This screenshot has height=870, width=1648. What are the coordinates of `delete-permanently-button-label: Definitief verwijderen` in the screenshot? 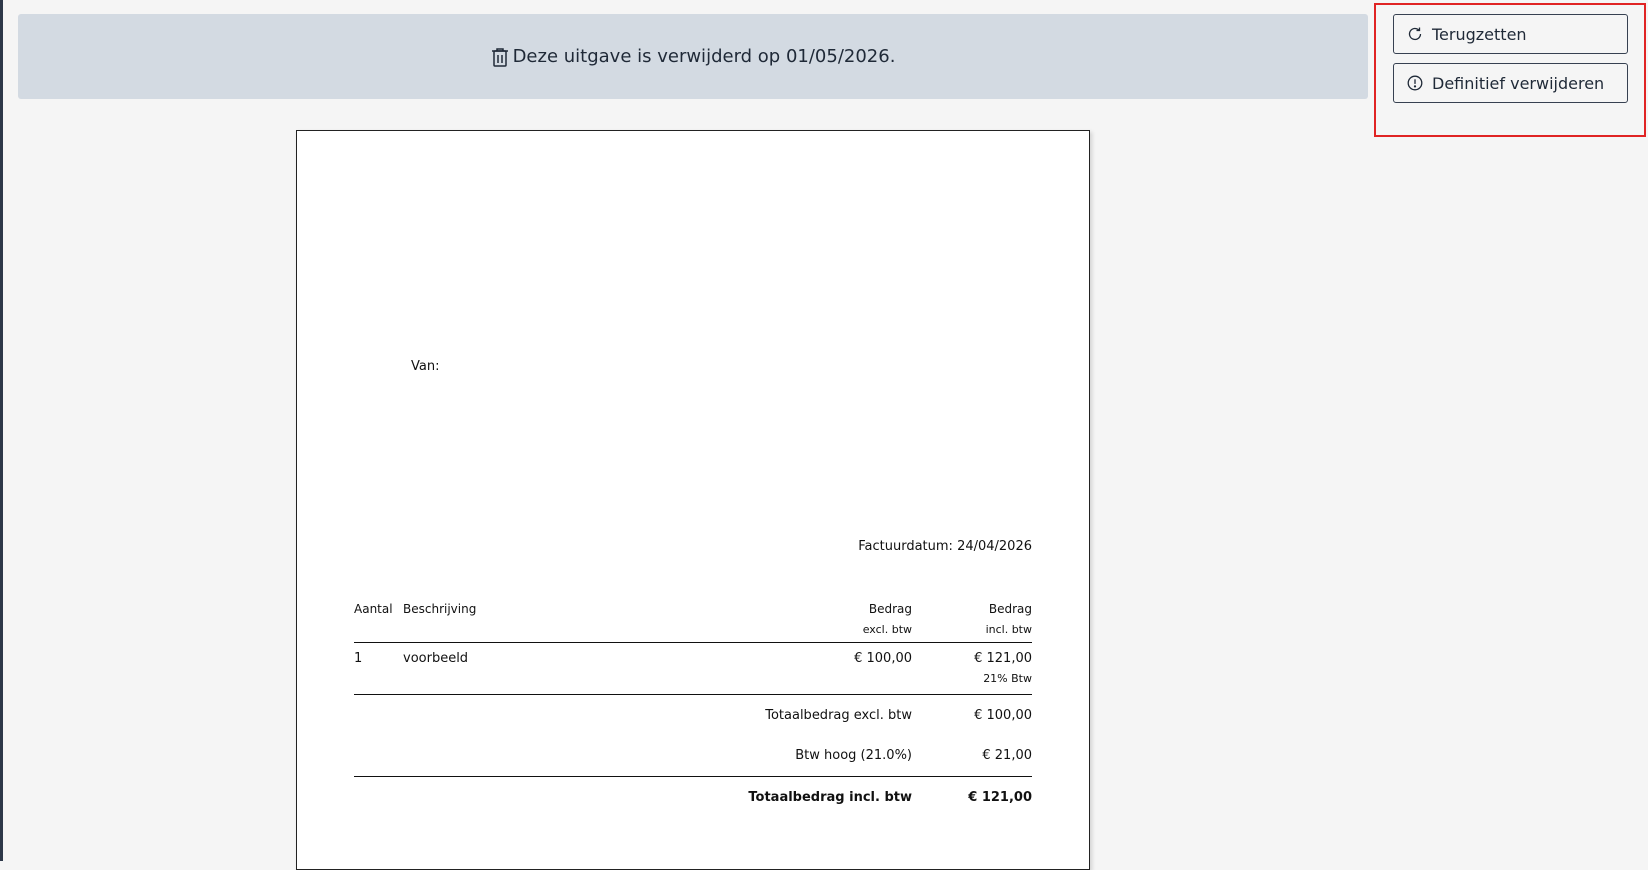 It's located at (1518, 83).